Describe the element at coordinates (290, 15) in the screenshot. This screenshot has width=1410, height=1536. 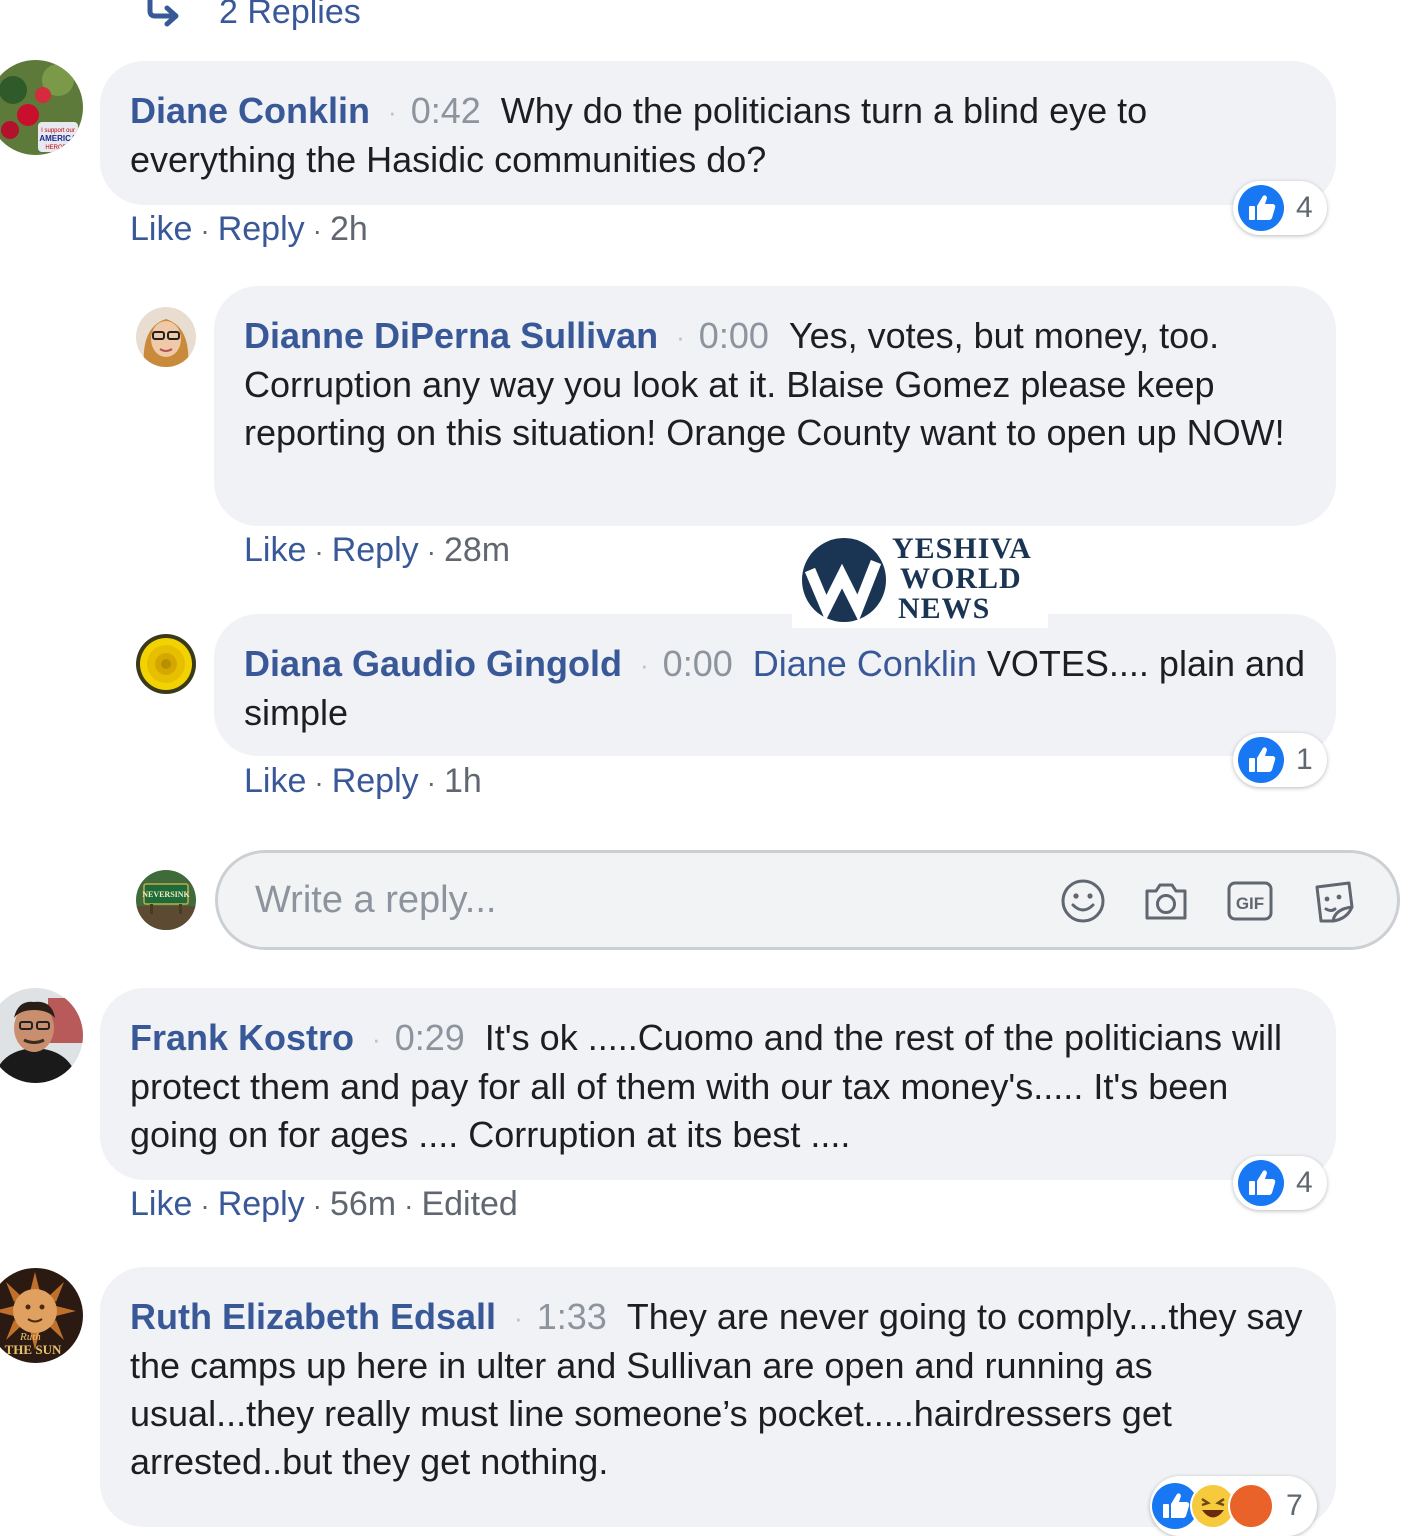
I see `replies-label: 2 Replies` at that location.